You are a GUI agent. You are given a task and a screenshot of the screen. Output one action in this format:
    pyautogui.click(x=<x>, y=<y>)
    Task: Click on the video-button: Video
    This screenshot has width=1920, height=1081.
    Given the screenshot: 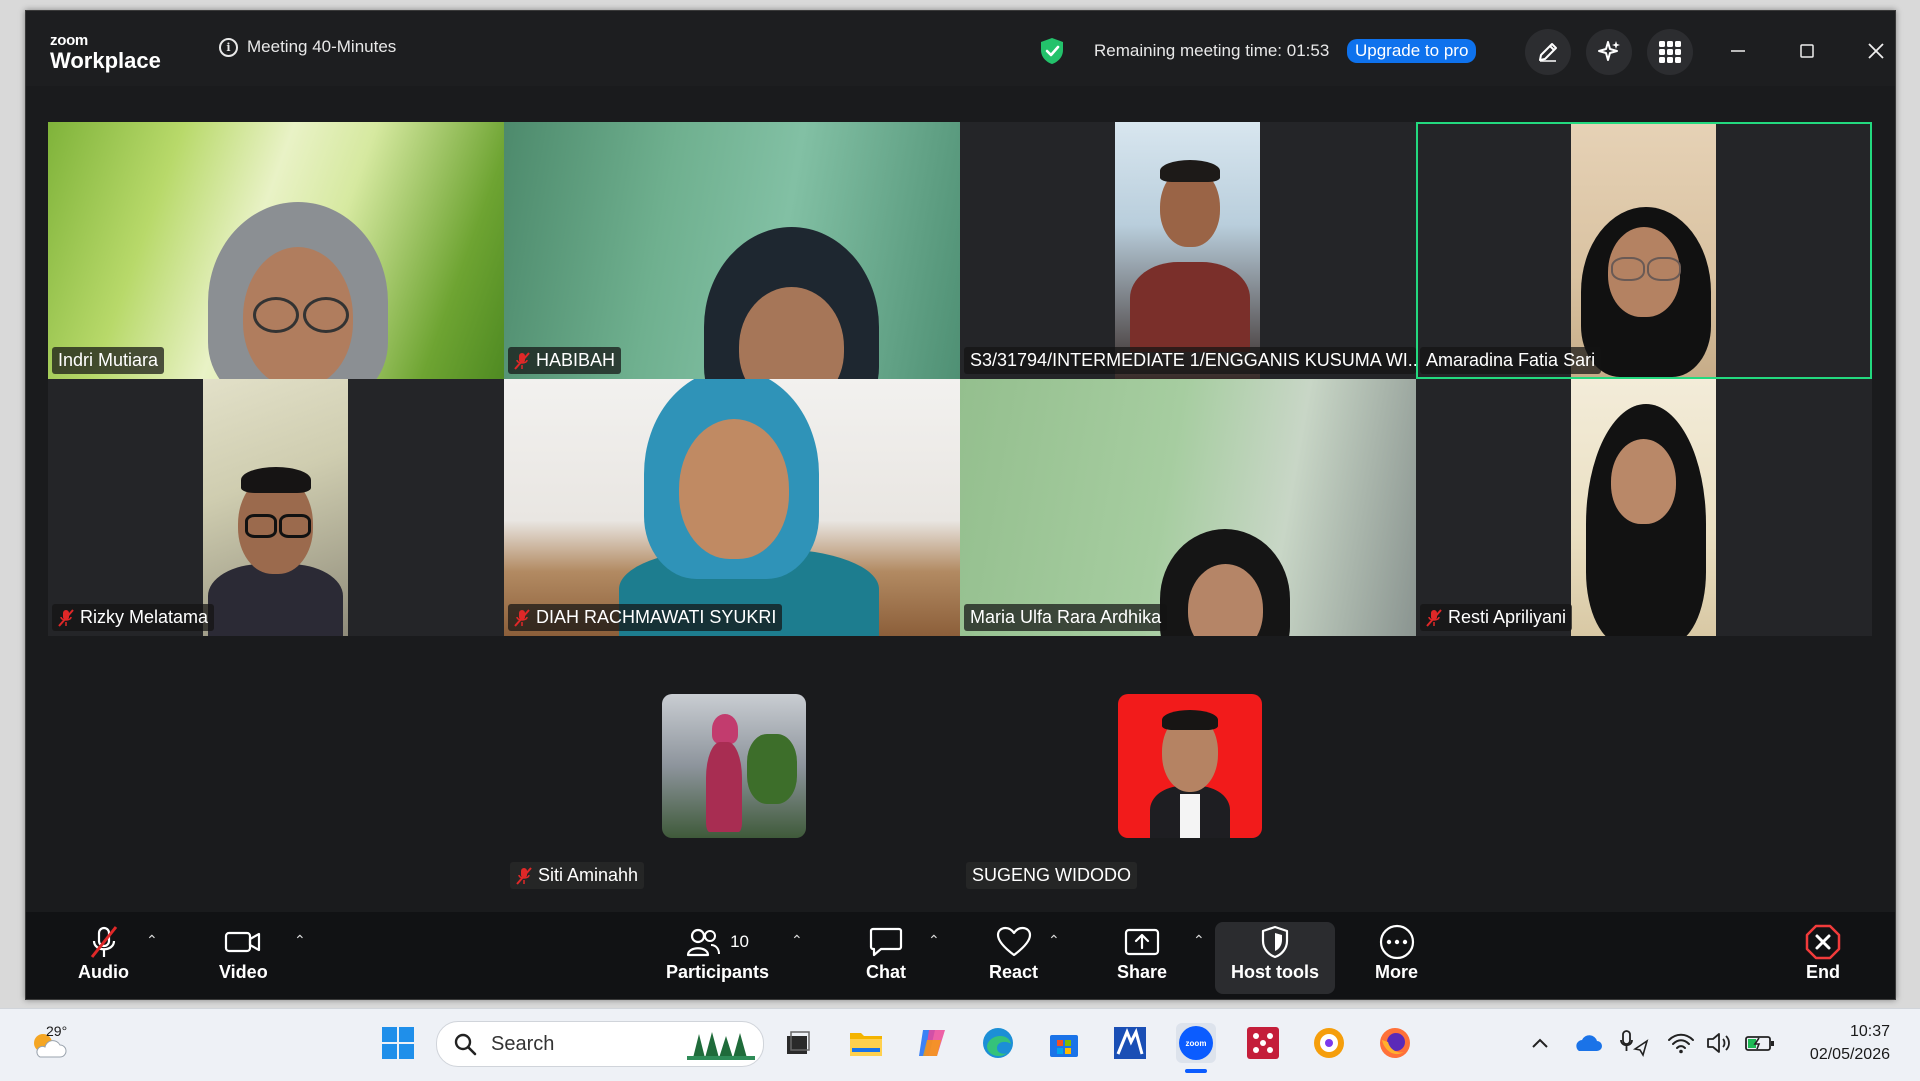 What is the action you would take?
    pyautogui.click(x=243, y=952)
    